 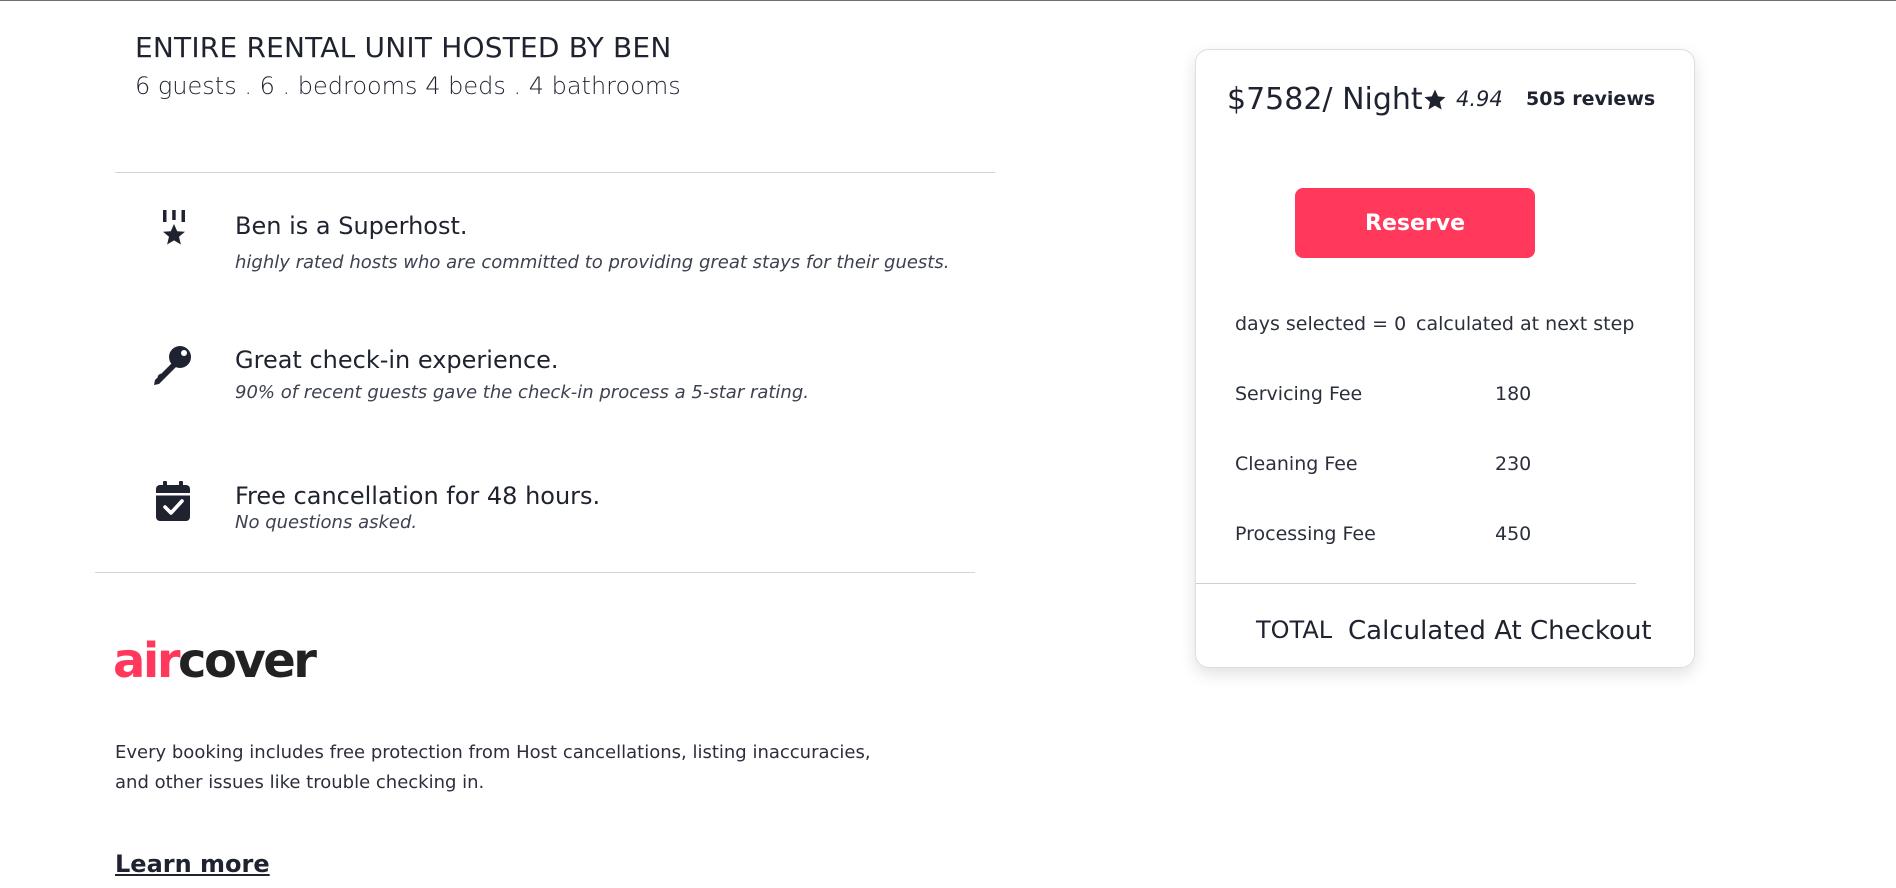 I want to click on listing-title: ENTIRE RENTAL UNIT HOSTED BY BEN, so click(x=403, y=47).